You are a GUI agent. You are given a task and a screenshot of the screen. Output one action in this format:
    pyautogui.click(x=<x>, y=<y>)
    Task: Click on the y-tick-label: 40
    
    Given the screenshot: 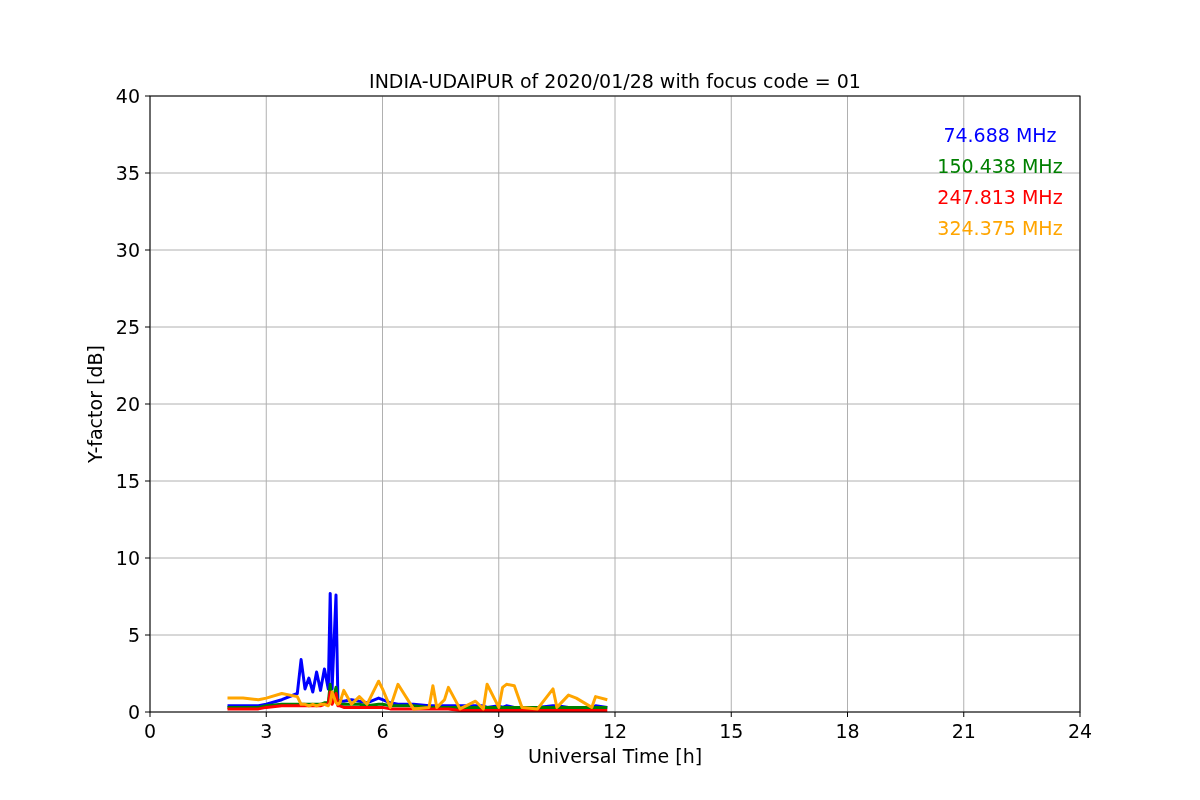 What is the action you would take?
    pyautogui.click(x=127, y=96)
    